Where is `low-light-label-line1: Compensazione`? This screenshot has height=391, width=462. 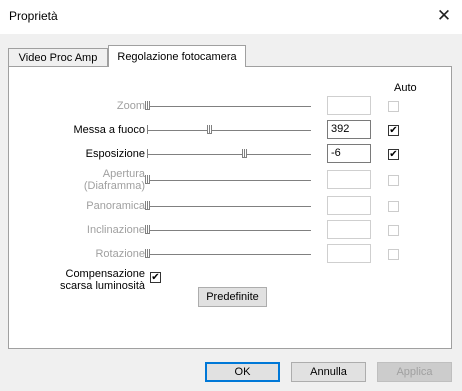 low-light-label-line1: Compensazione is located at coordinates (105, 274).